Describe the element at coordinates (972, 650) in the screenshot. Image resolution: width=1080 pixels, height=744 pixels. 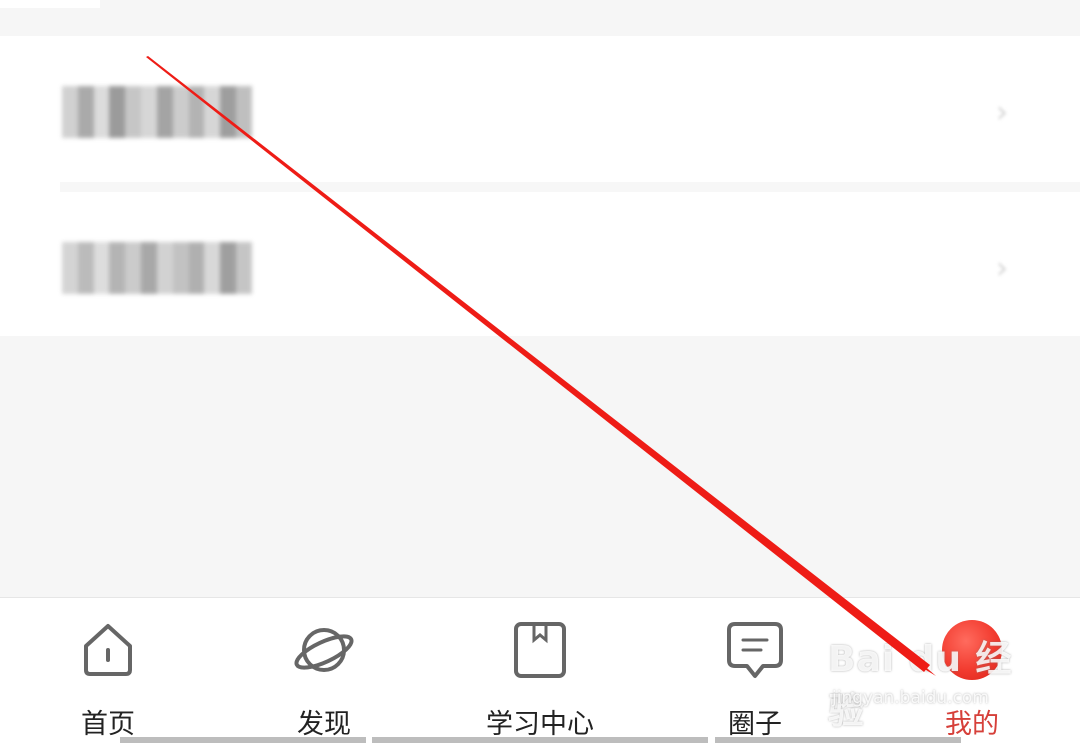
I see `profile-dot-icon` at that location.